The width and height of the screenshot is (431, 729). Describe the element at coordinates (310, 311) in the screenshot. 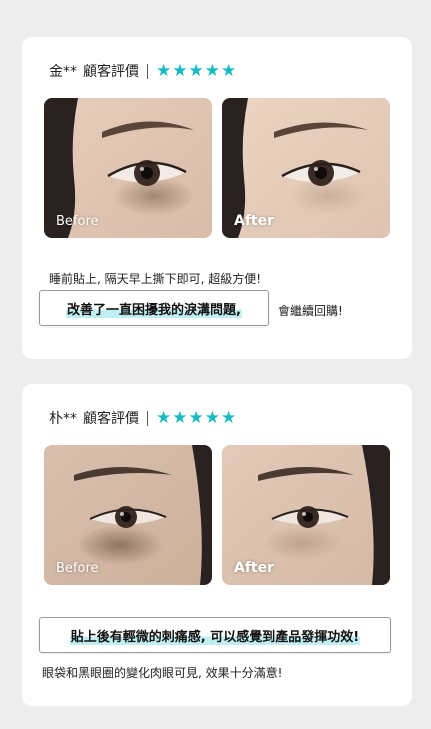

I see `review-tail-text: 會繼續回購!` at that location.